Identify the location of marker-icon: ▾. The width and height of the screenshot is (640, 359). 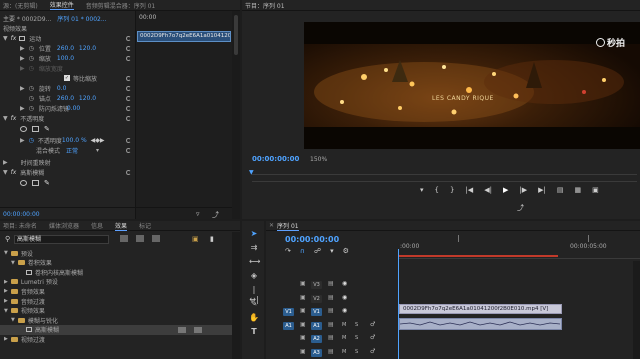
(422, 190).